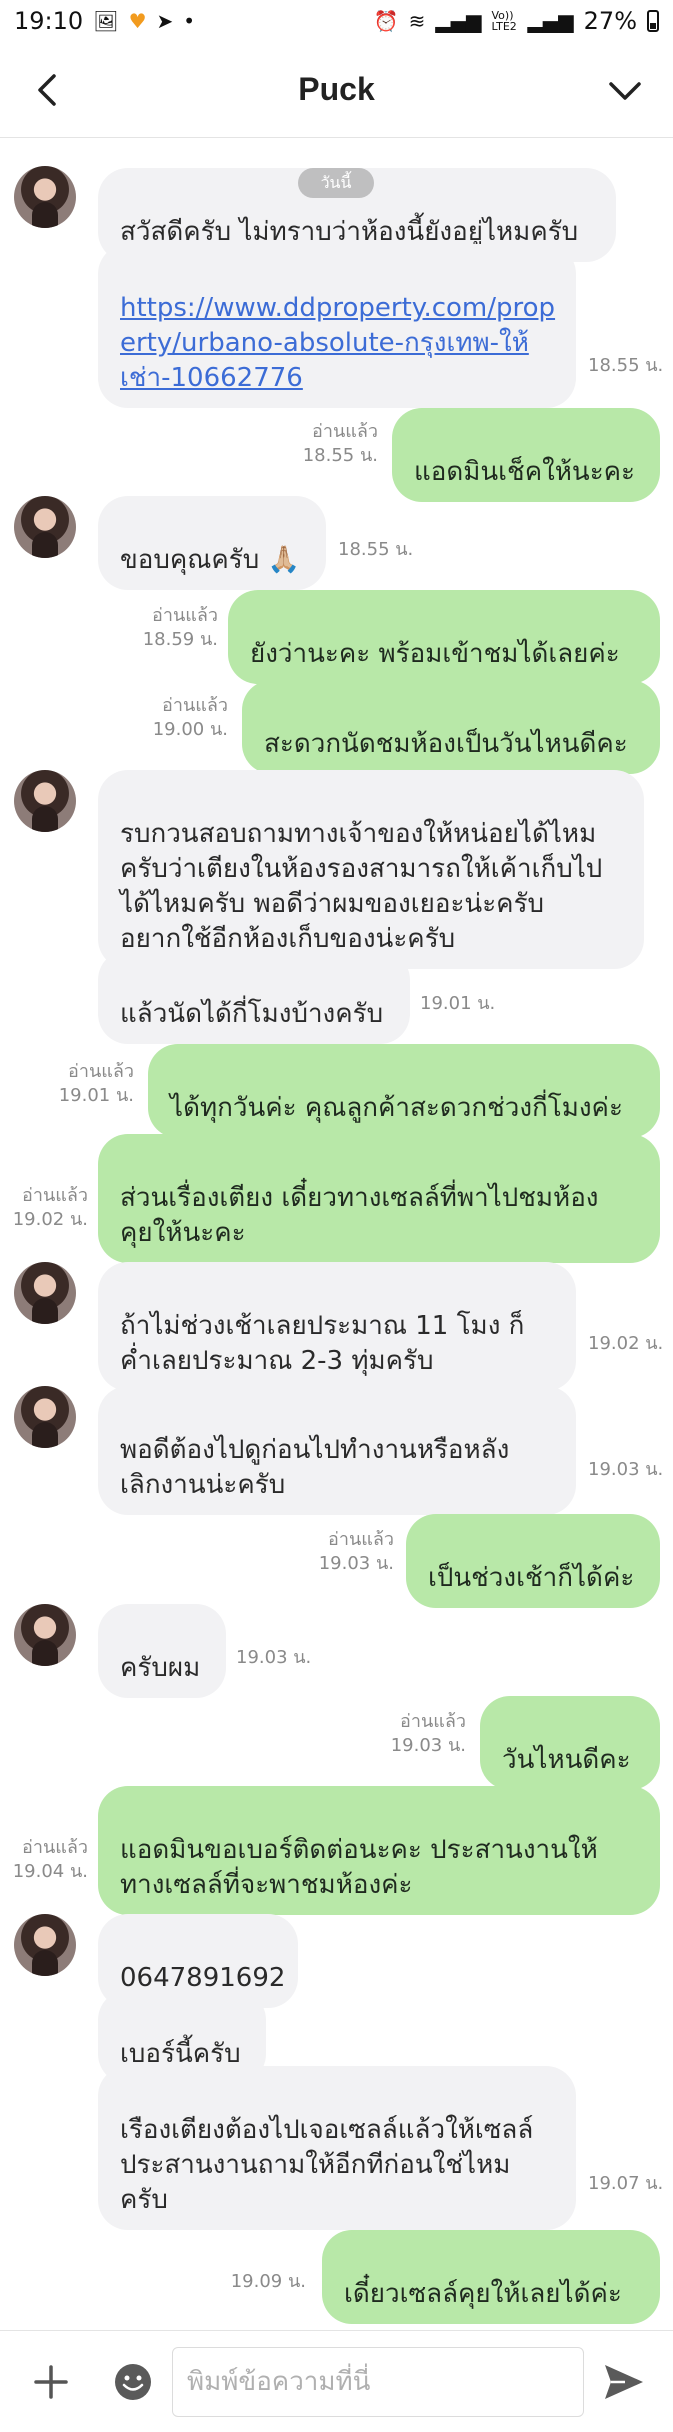 This screenshot has height=2432, width=673. Describe the element at coordinates (417, 21) in the screenshot. I see `wifi-icon: ≋` at that location.